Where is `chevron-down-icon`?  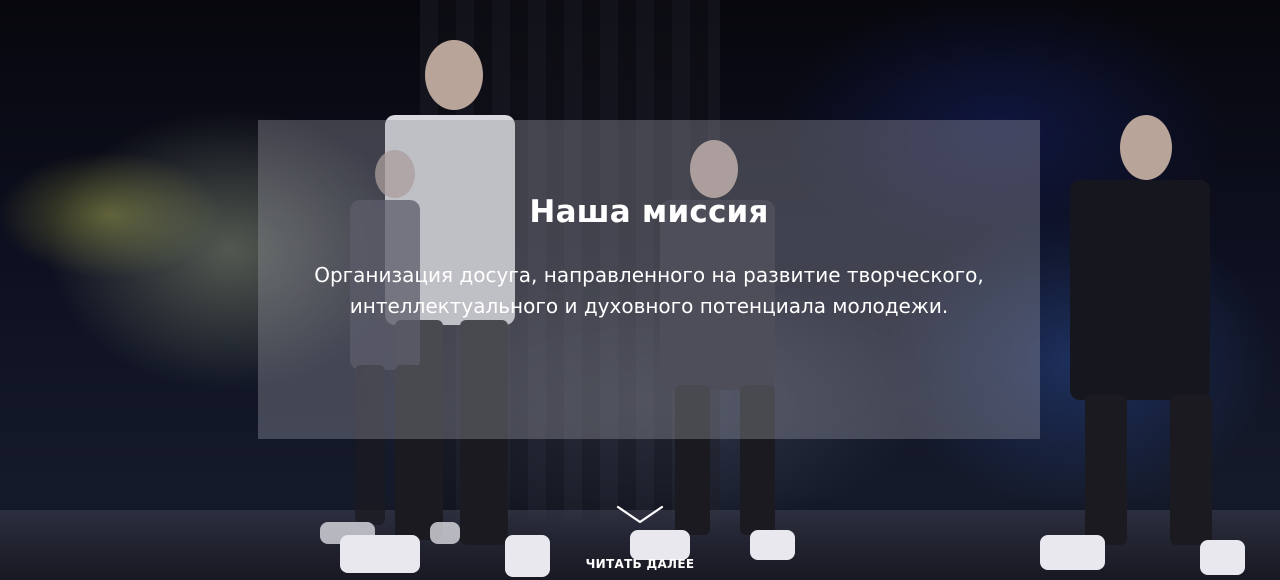 chevron-down-icon is located at coordinates (640, 515).